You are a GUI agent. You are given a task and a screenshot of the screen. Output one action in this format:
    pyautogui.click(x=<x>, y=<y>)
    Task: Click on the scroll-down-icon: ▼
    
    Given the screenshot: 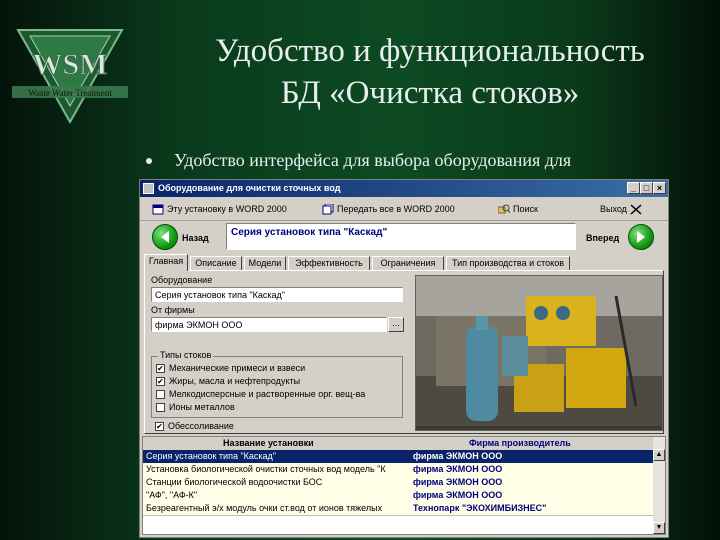 What is the action you would take?
    pyautogui.click(x=659, y=528)
    